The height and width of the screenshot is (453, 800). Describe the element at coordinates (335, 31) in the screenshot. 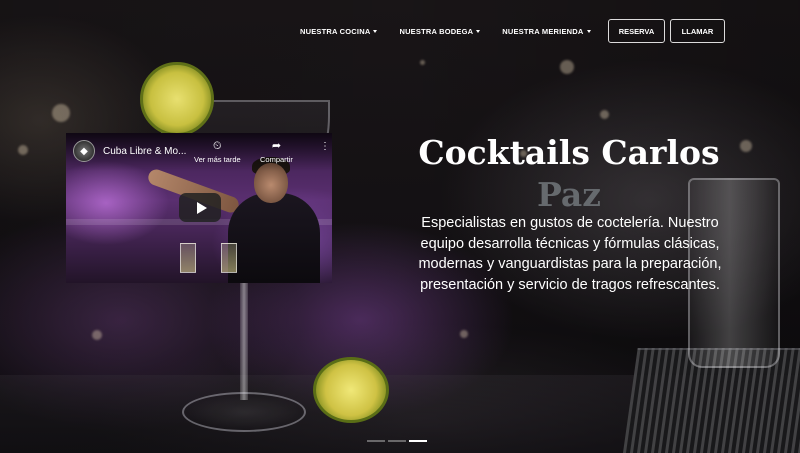

I see `nav-item-label: NUESTRA COCINA` at that location.